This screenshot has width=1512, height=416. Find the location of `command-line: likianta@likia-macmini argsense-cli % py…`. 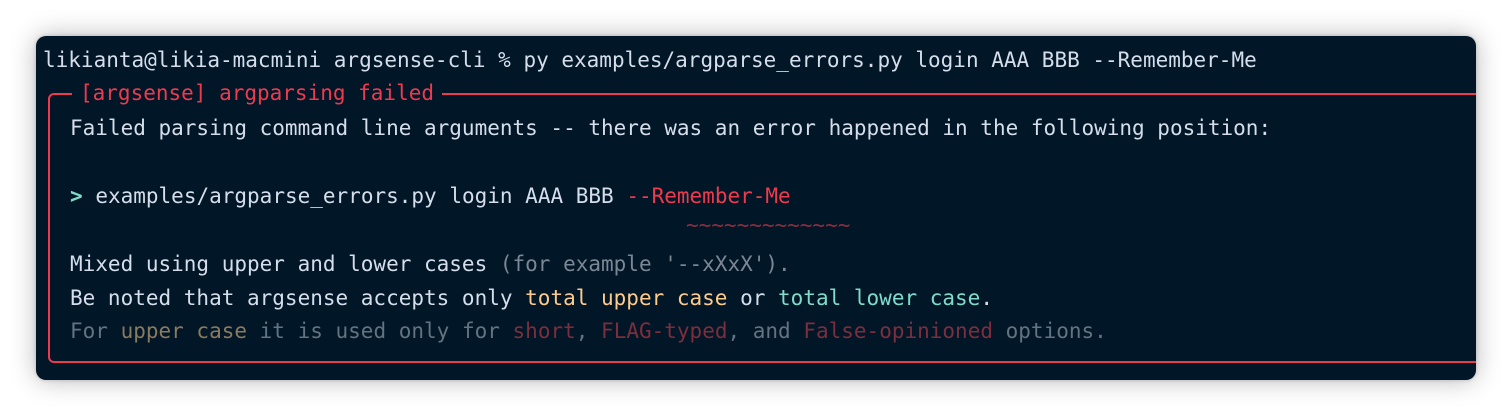

command-line: likianta@likia-macmini argsense-cli % py… is located at coordinates (650, 60).